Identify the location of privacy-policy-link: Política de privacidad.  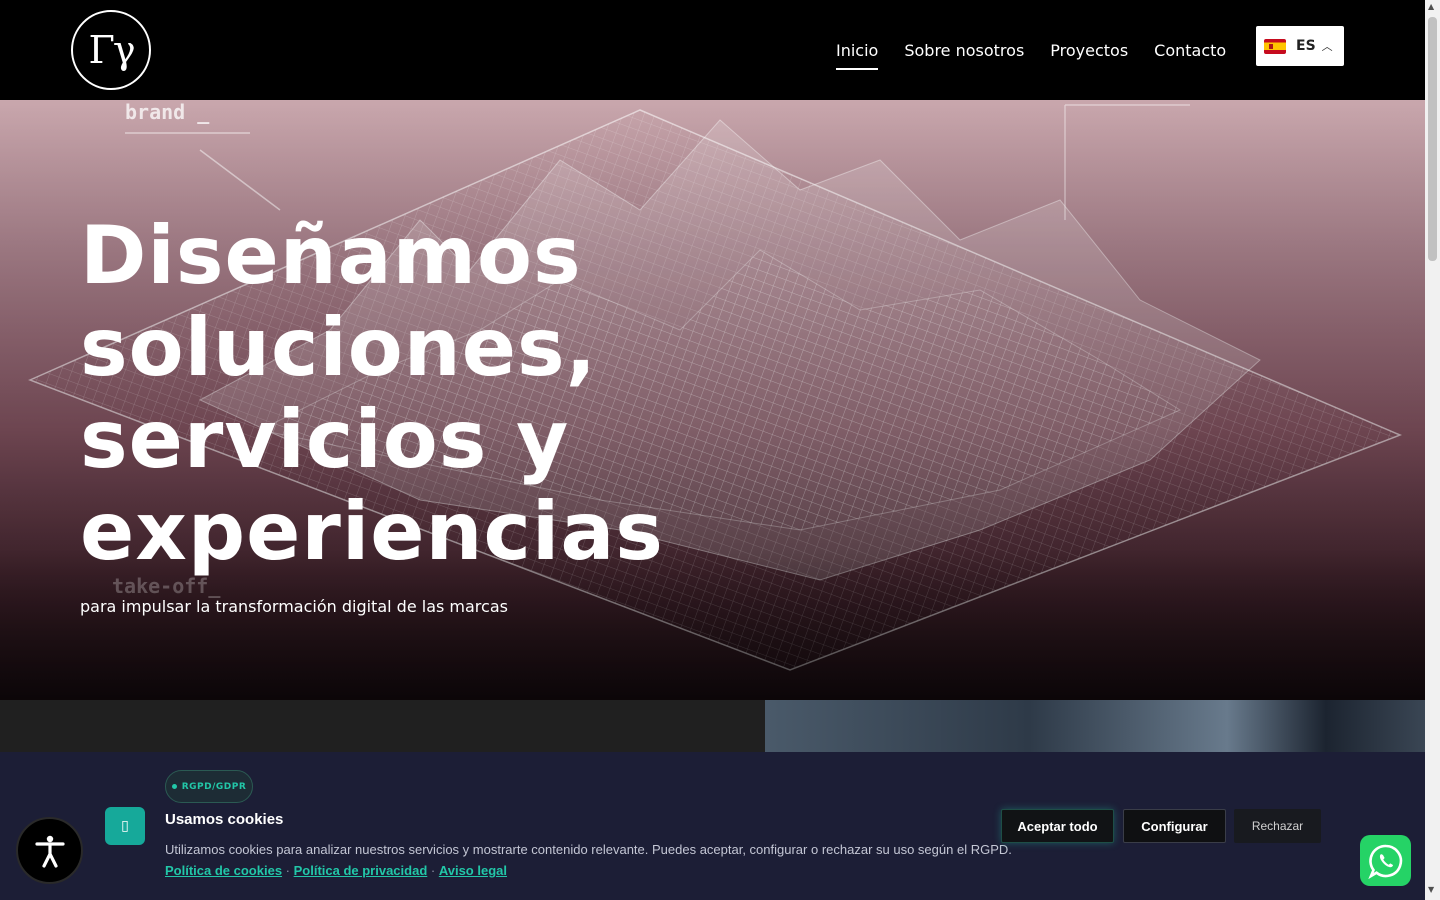
(361, 870).